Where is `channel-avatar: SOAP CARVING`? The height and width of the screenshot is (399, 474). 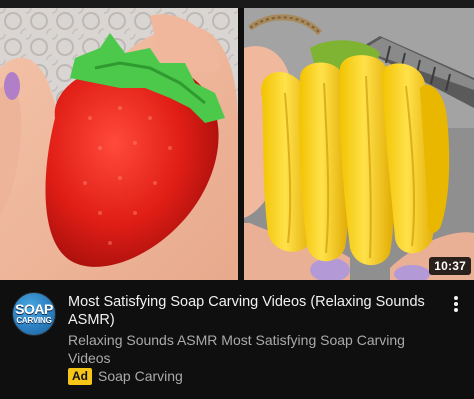
channel-avatar: SOAP CARVING is located at coordinates (34, 314).